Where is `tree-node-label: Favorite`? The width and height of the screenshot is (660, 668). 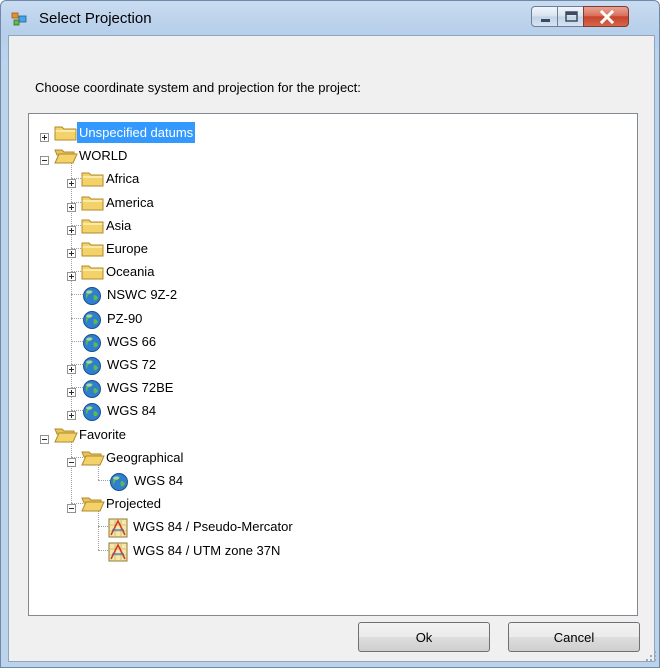 tree-node-label: Favorite is located at coordinates (102, 434).